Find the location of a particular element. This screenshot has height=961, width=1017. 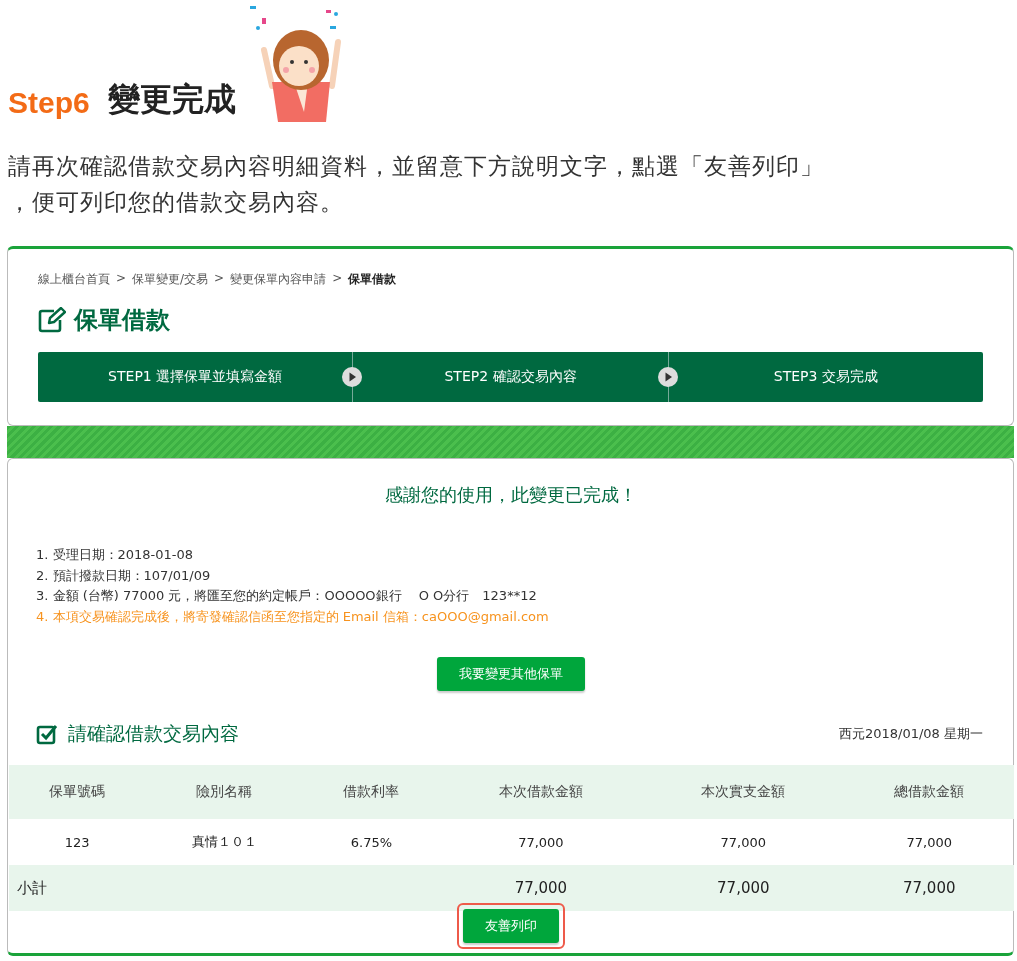

table-cell: 123 is located at coordinates (77, 842).